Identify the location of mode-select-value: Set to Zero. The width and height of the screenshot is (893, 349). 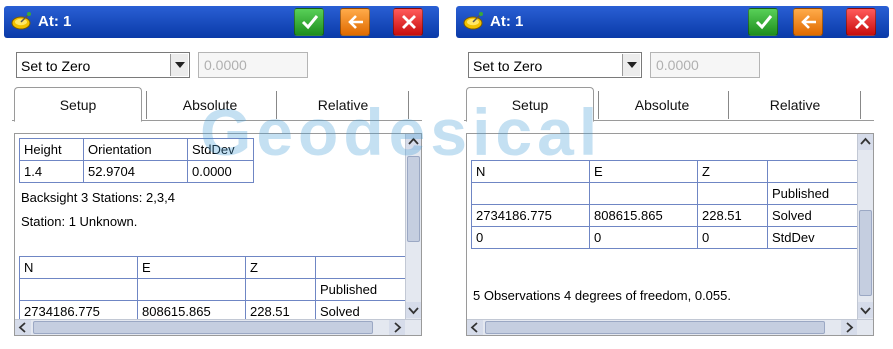
(508, 66).